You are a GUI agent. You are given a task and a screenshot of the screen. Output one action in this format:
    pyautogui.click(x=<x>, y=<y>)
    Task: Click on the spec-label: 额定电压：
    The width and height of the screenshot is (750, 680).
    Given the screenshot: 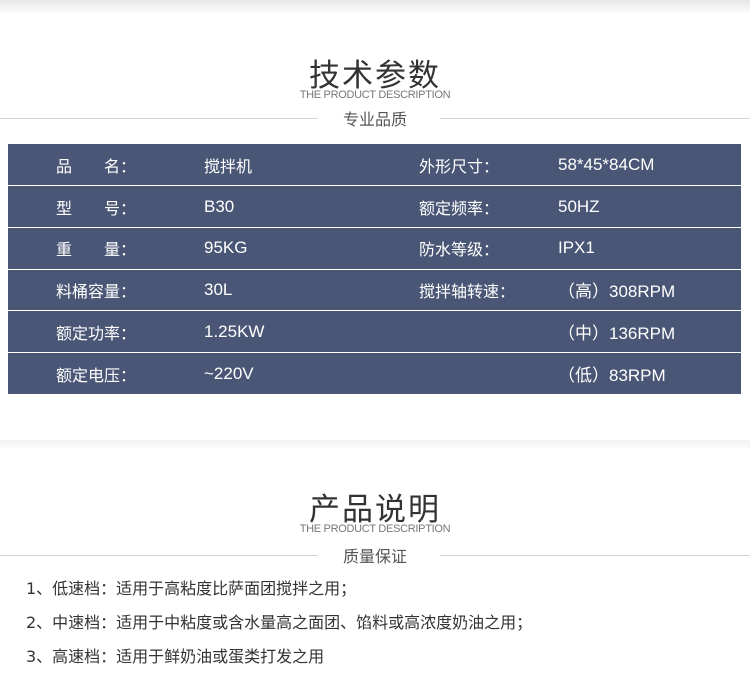 What is the action you would take?
    pyautogui.click(x=106, y=373)
    